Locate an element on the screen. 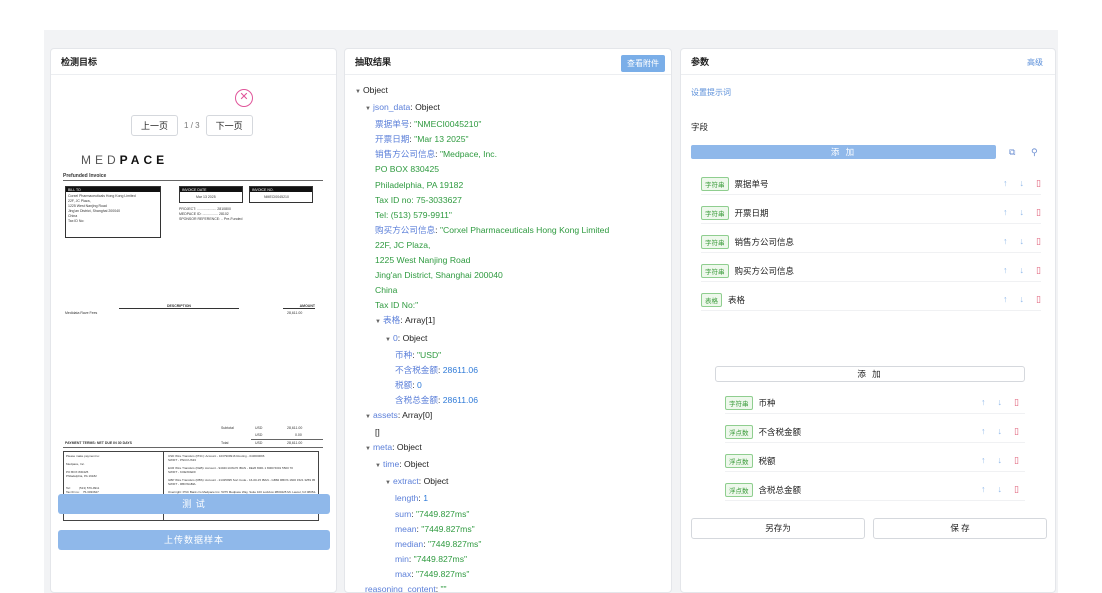 This screenshot has width=1102, height=593. field-name: 表格 is located at coordinates (736, 300).